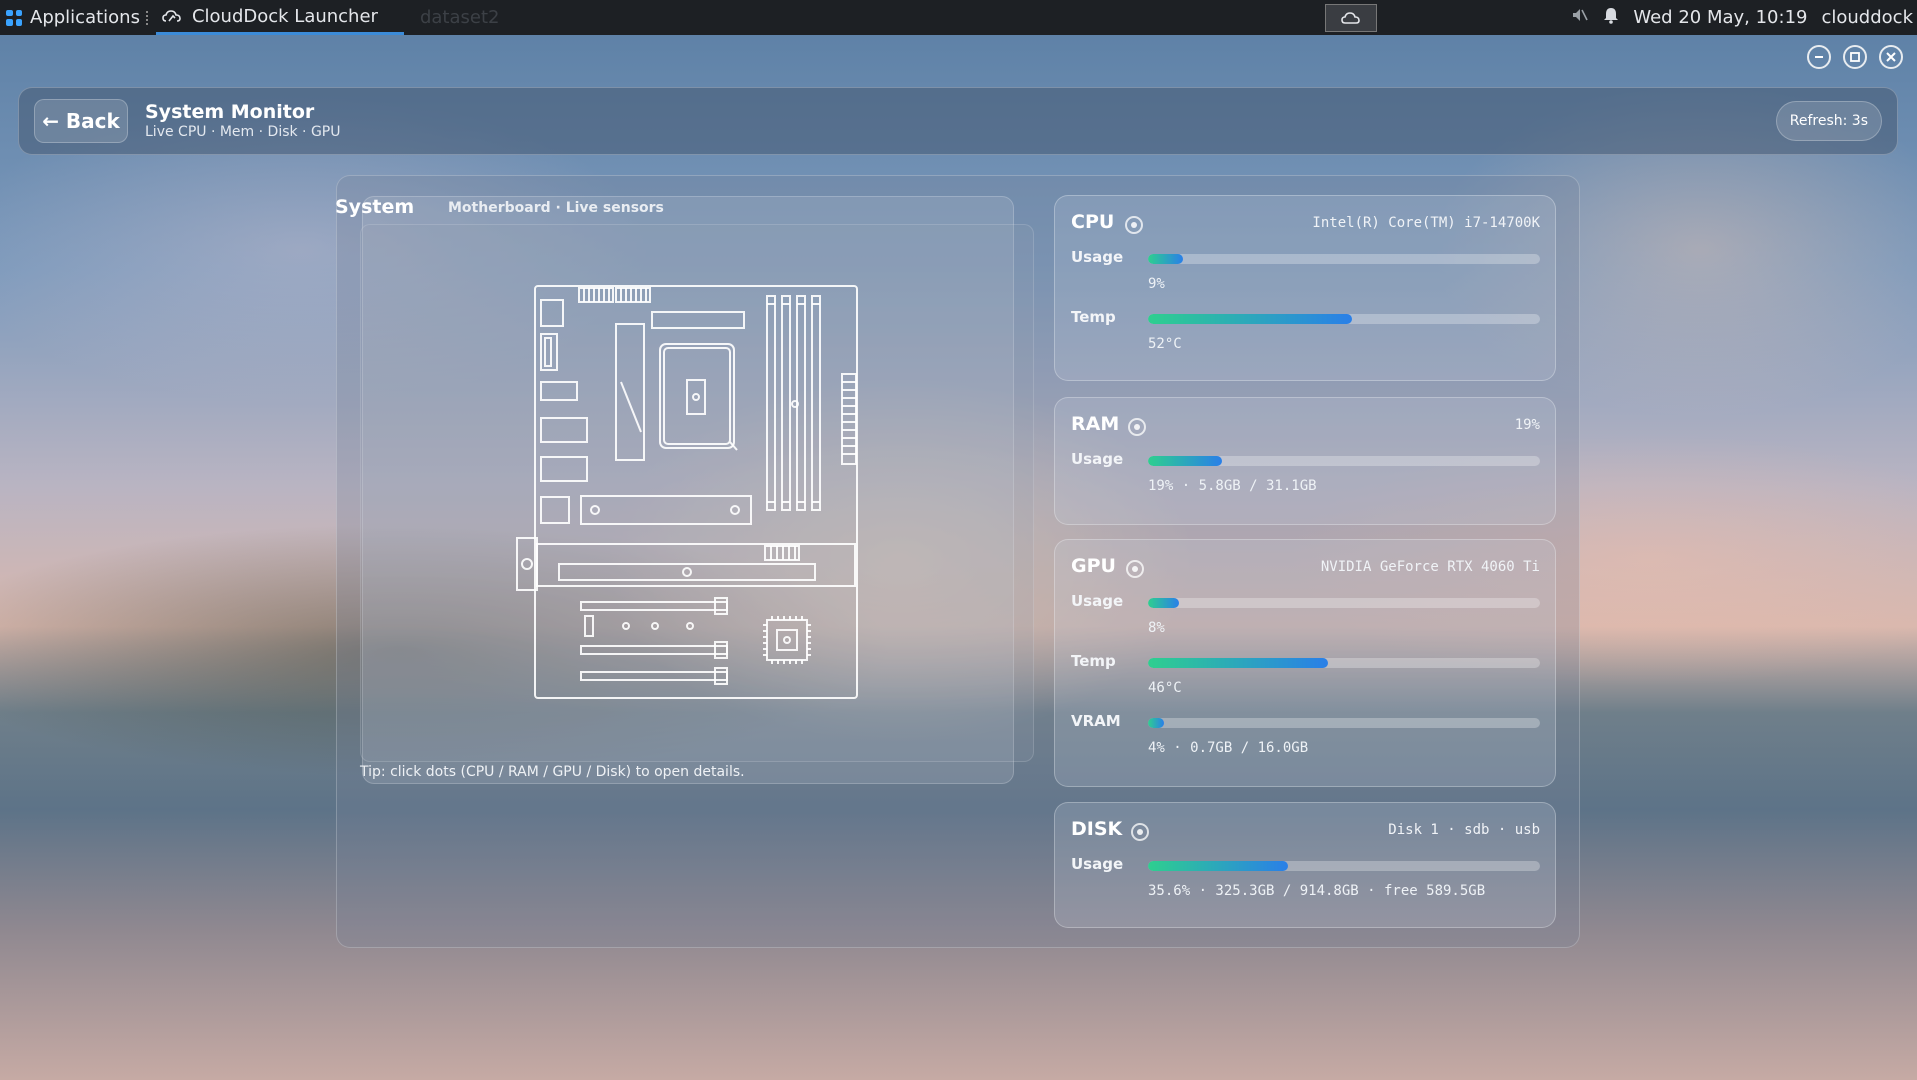 The width and height of the screenshot is (1917, 1080). I want to click on gpu-details-dot-icon, so click(1135, 569).